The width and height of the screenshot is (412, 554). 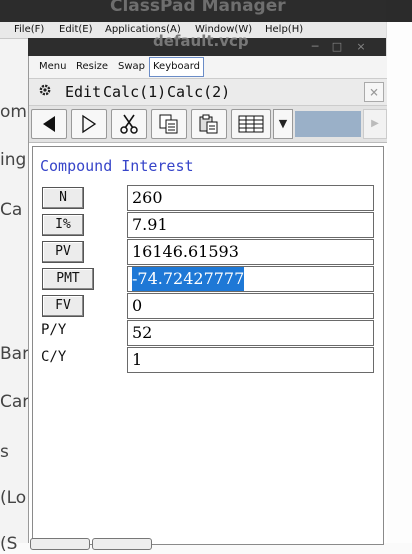 I want to click on fv-field: 0, so click(x=250, y=306).